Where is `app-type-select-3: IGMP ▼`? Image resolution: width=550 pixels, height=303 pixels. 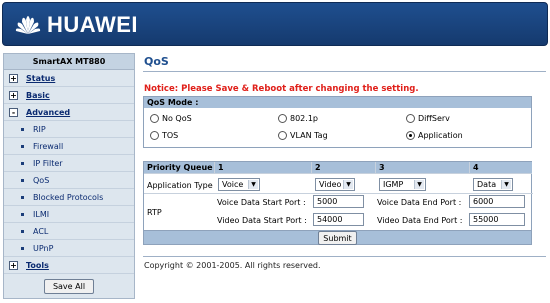
app-type-select-3: IGMP ▼ is located at coordinates (402, 184).